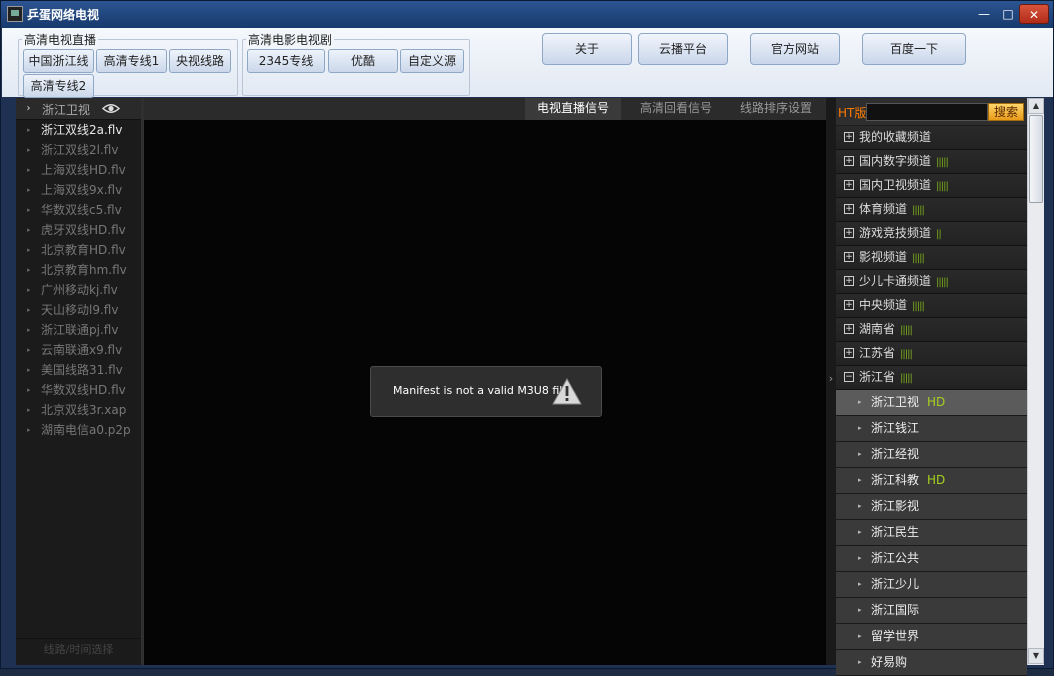  What do you see at coordinates (931, 663) in the screenshot?
I see `channel-item: ▸ 好易购` at bounding box center [931, 663].